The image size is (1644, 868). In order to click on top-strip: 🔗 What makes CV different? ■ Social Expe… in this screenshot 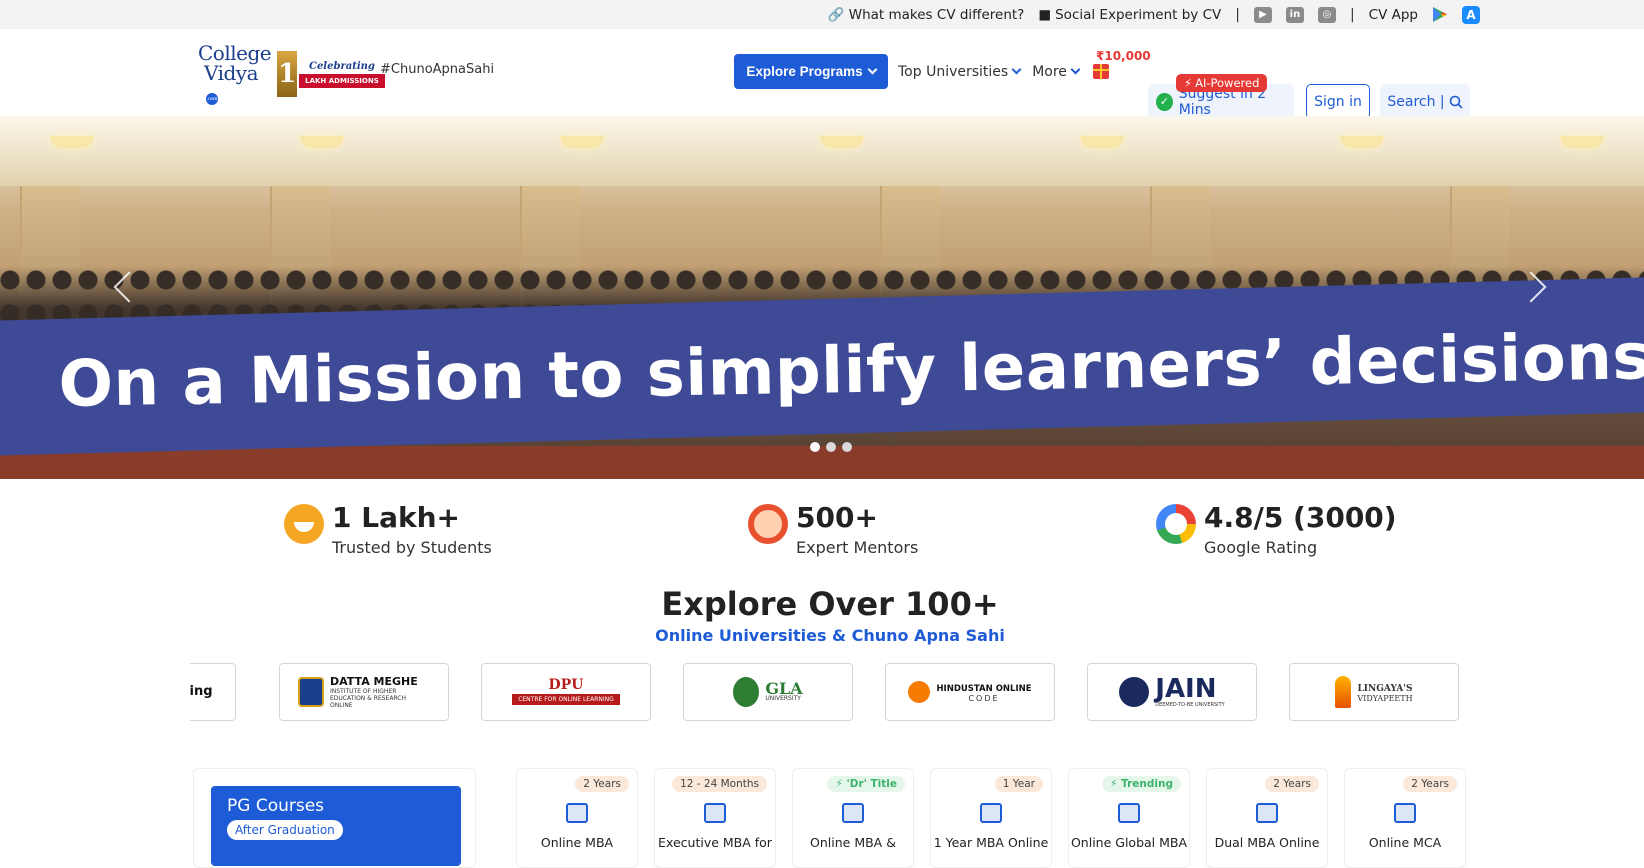, I will do `click(822, 14)`.